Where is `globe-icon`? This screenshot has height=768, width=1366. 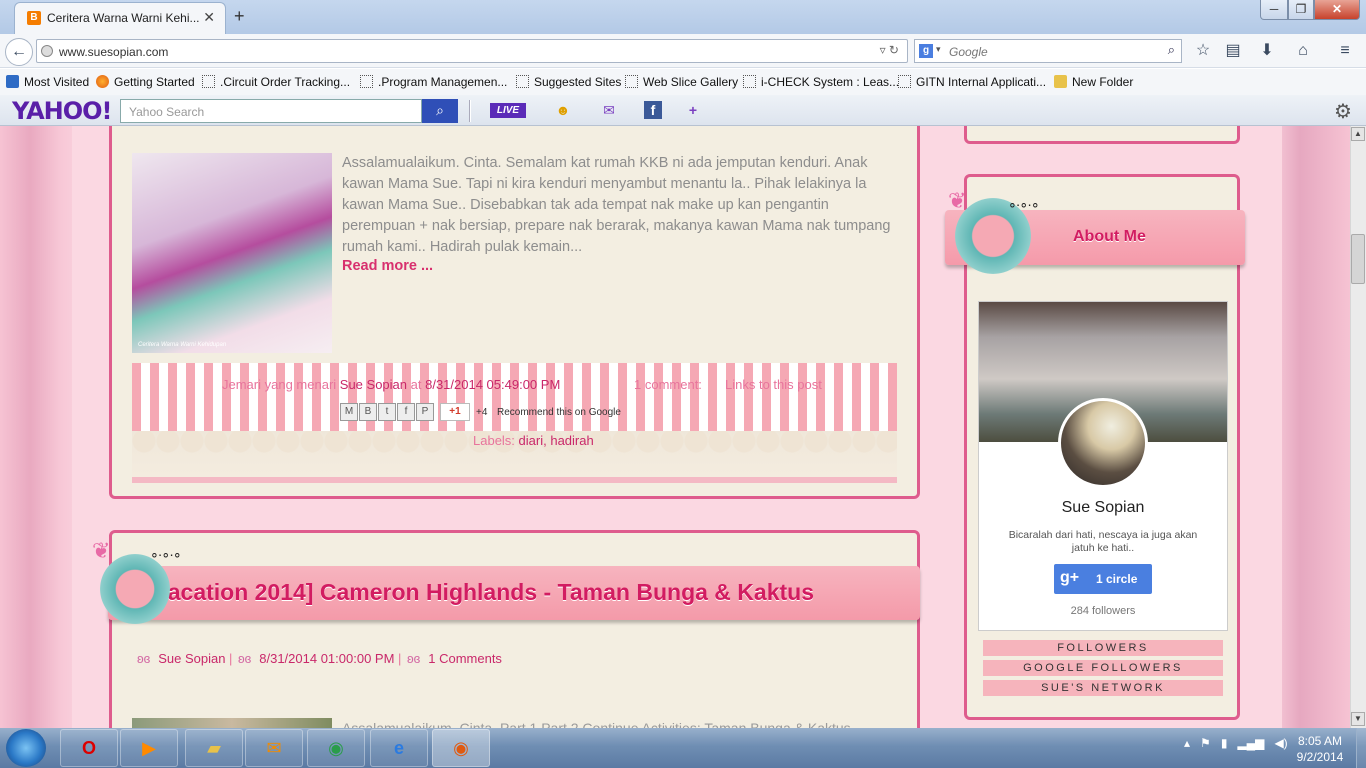
globe-icon is located at coordinates (47, 51).